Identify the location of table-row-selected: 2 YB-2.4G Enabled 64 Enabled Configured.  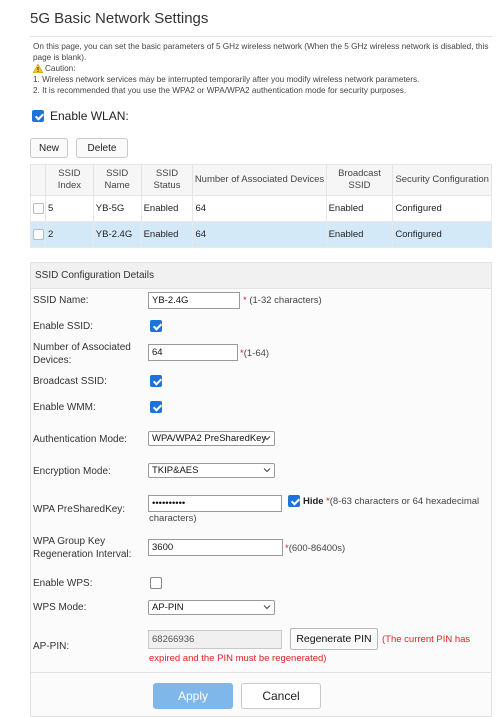
(261, 234).